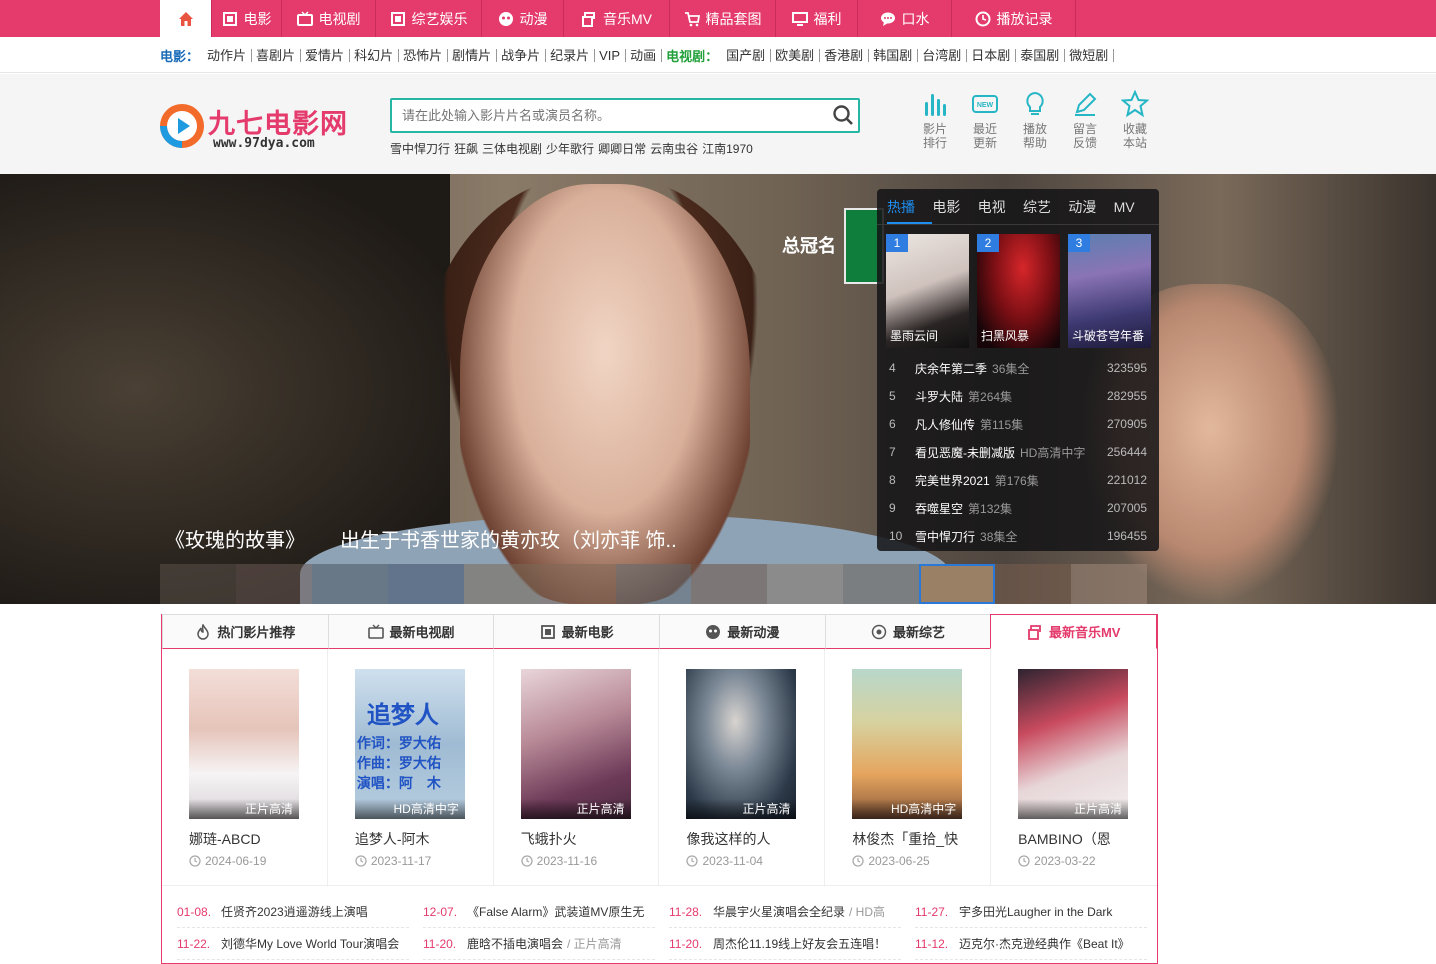  What do you see at coordinates (723, 18) in the screenshot?
I see `nav-gallery: 精品套图` at bounding box center [723, 18].